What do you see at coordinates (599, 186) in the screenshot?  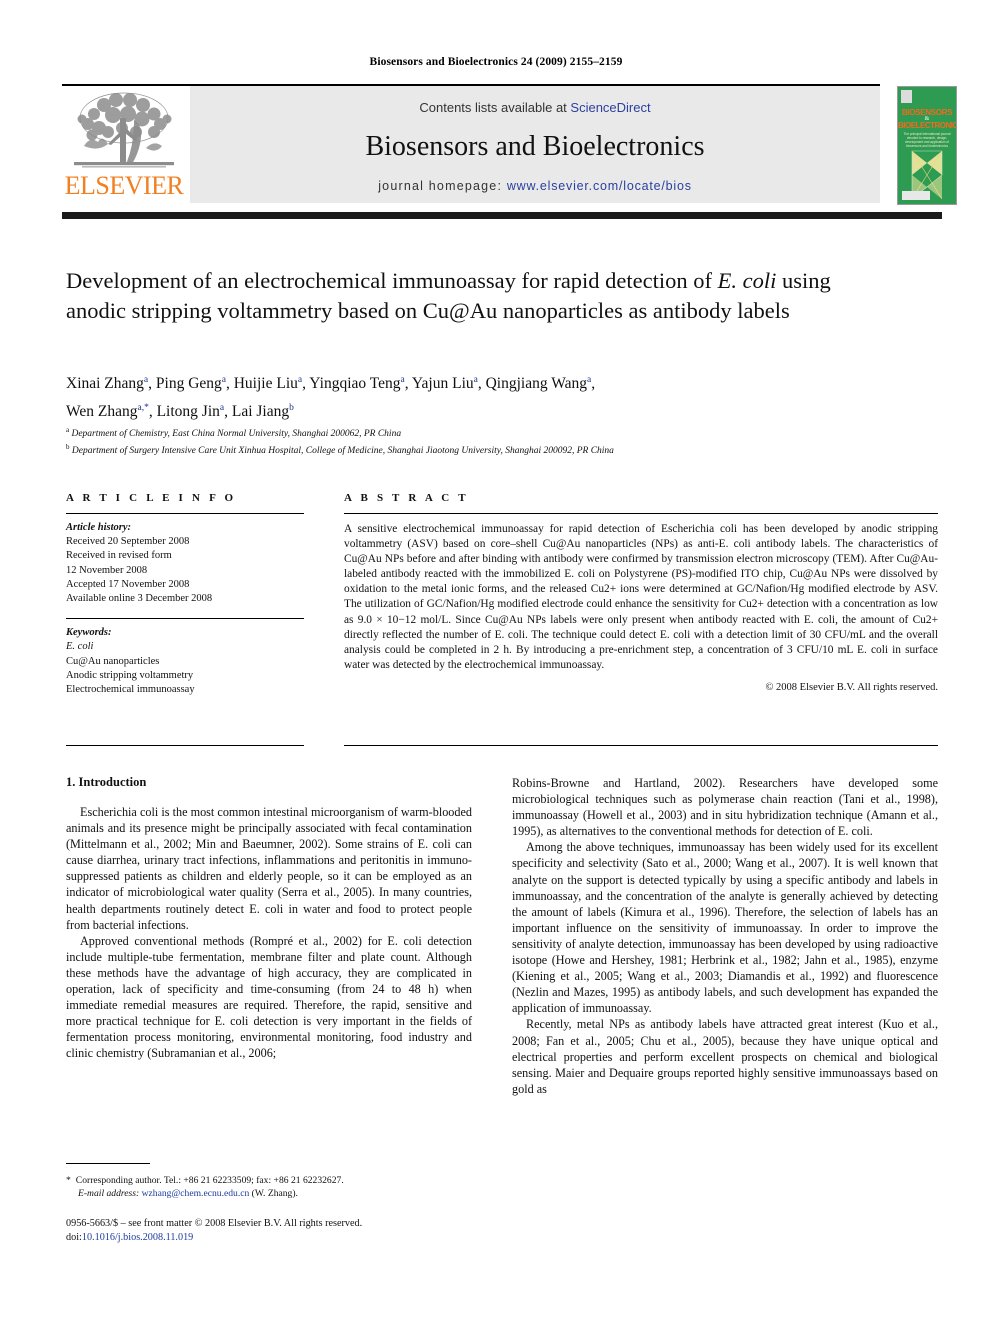 I see `homepage-url-link: www.elsevier.com/locate/bios` at bounding box center [599, 186].